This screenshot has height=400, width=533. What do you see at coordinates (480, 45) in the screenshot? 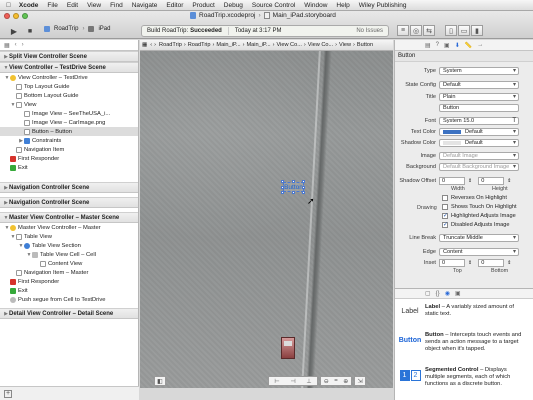
I see `connections-inspector-icon: →` at bounding box center [480, 45].